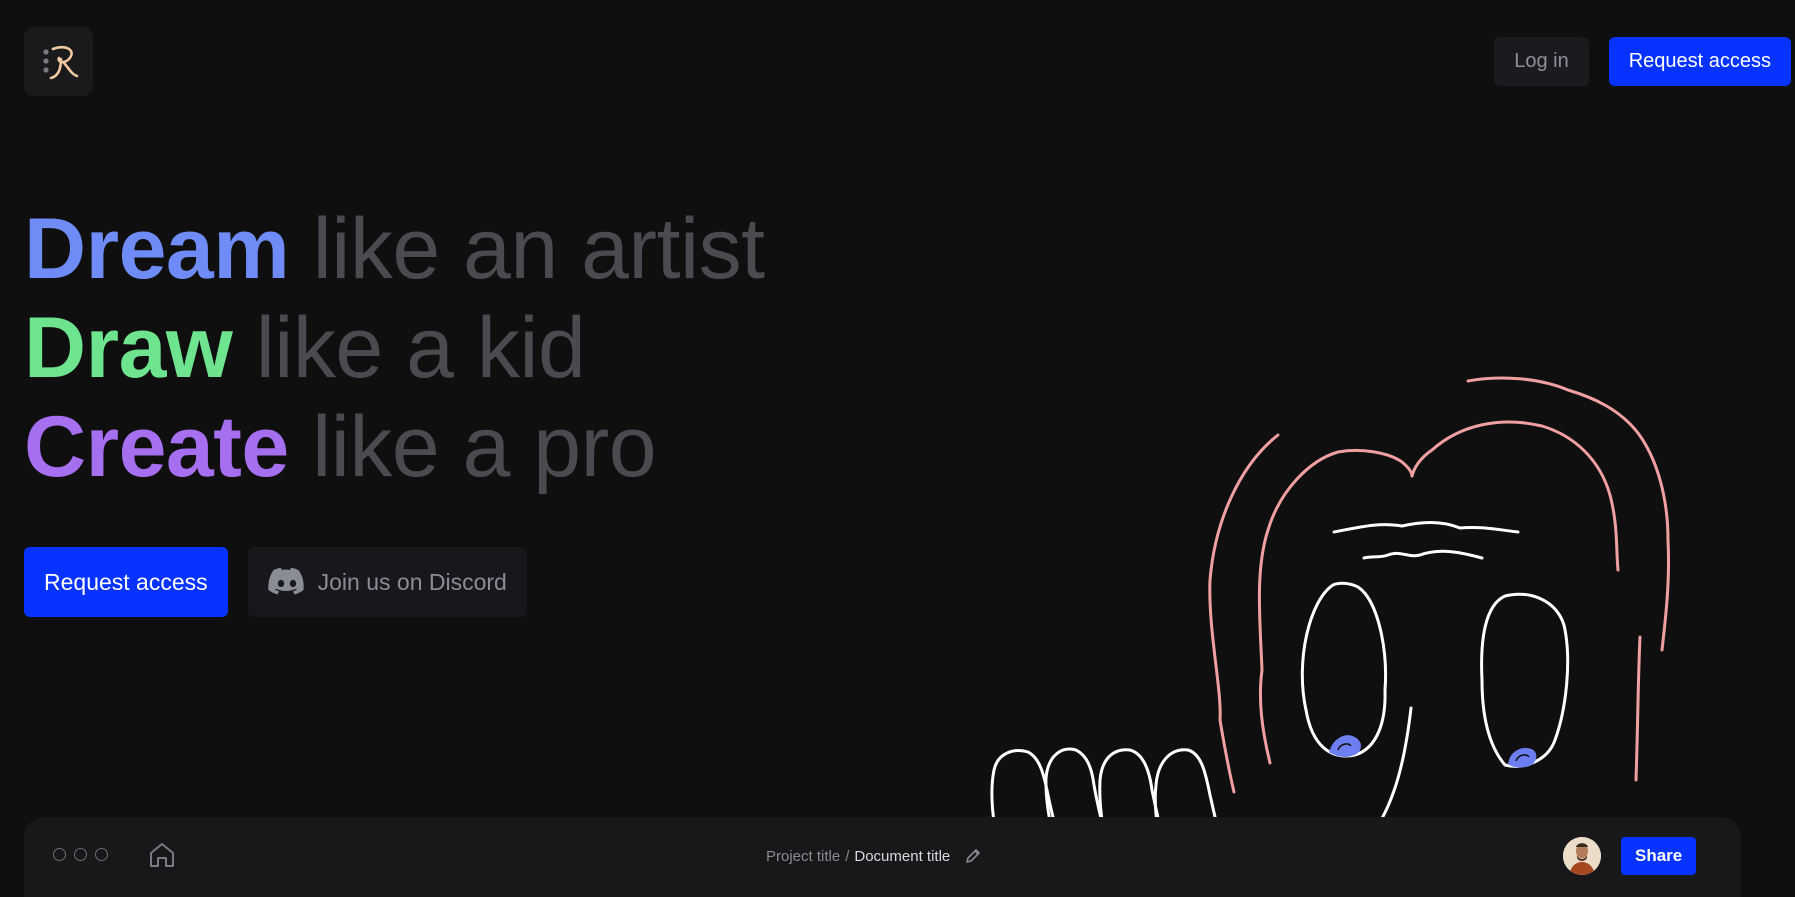  What do you see at coordinates (803, 856) in the screenshot?
I see `project-title: Project title` at bounding box center [803, 856].